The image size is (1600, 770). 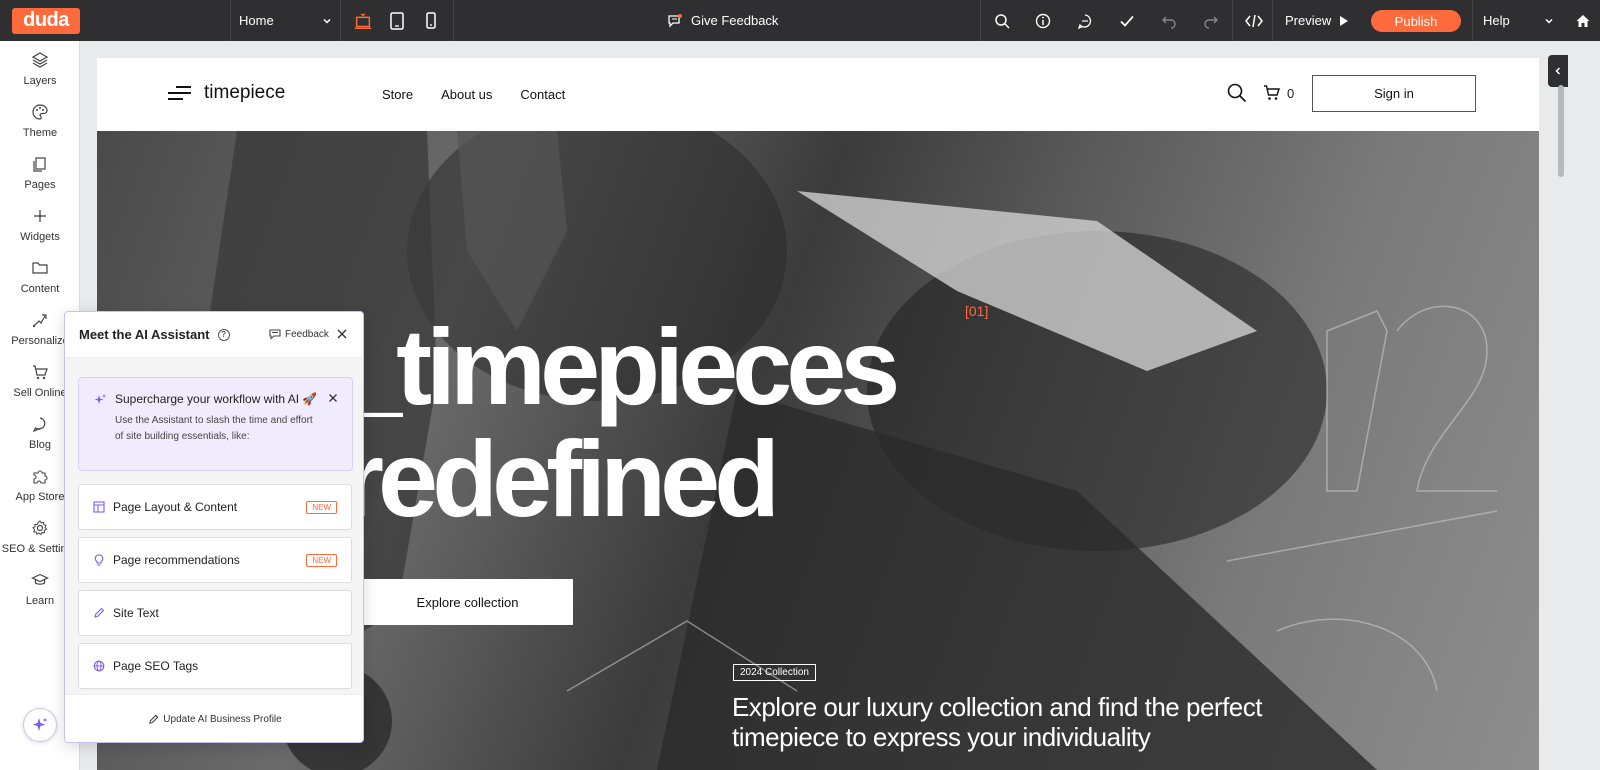 I want to click on hero-index-label: [01], so click(x=977, y=311).